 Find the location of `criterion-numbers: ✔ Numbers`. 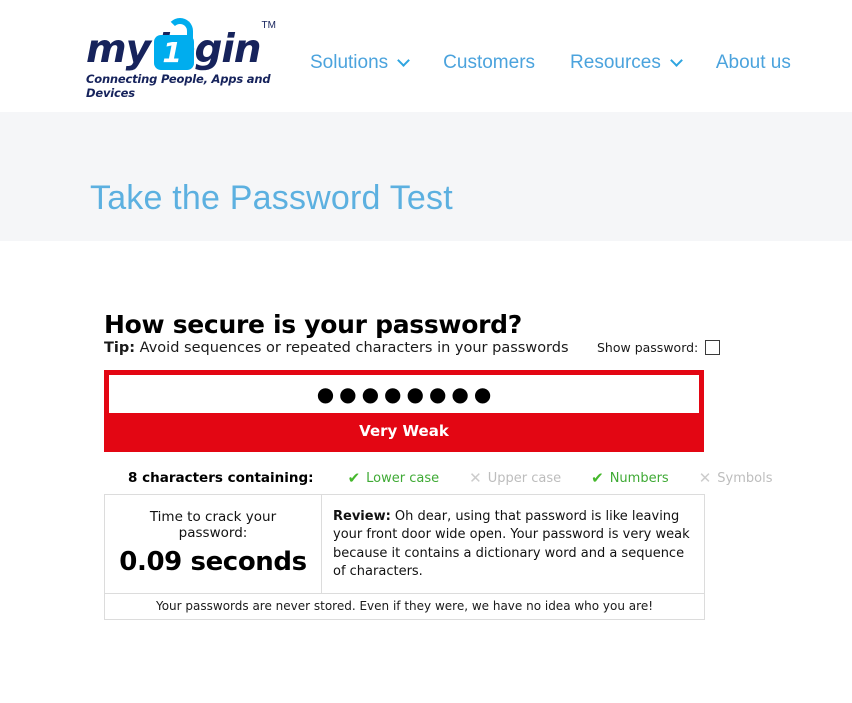

criterion-numbers: ✔ Numbers is located at coordinates (630, 478).